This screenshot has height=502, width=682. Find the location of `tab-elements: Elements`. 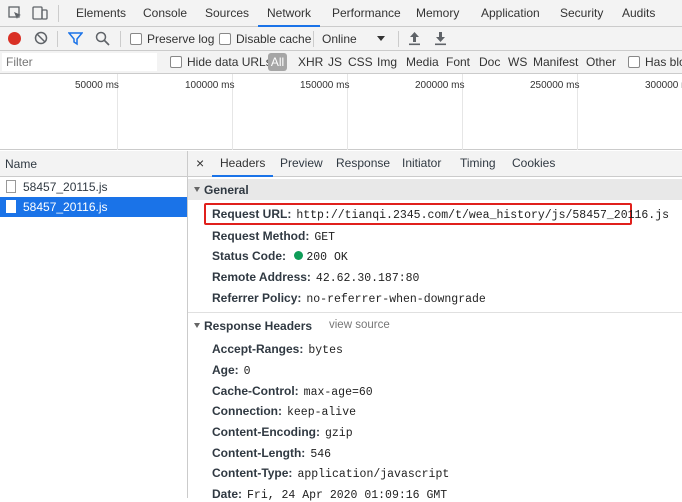

tab-elements: Elements is located at coordinates (101, 13).